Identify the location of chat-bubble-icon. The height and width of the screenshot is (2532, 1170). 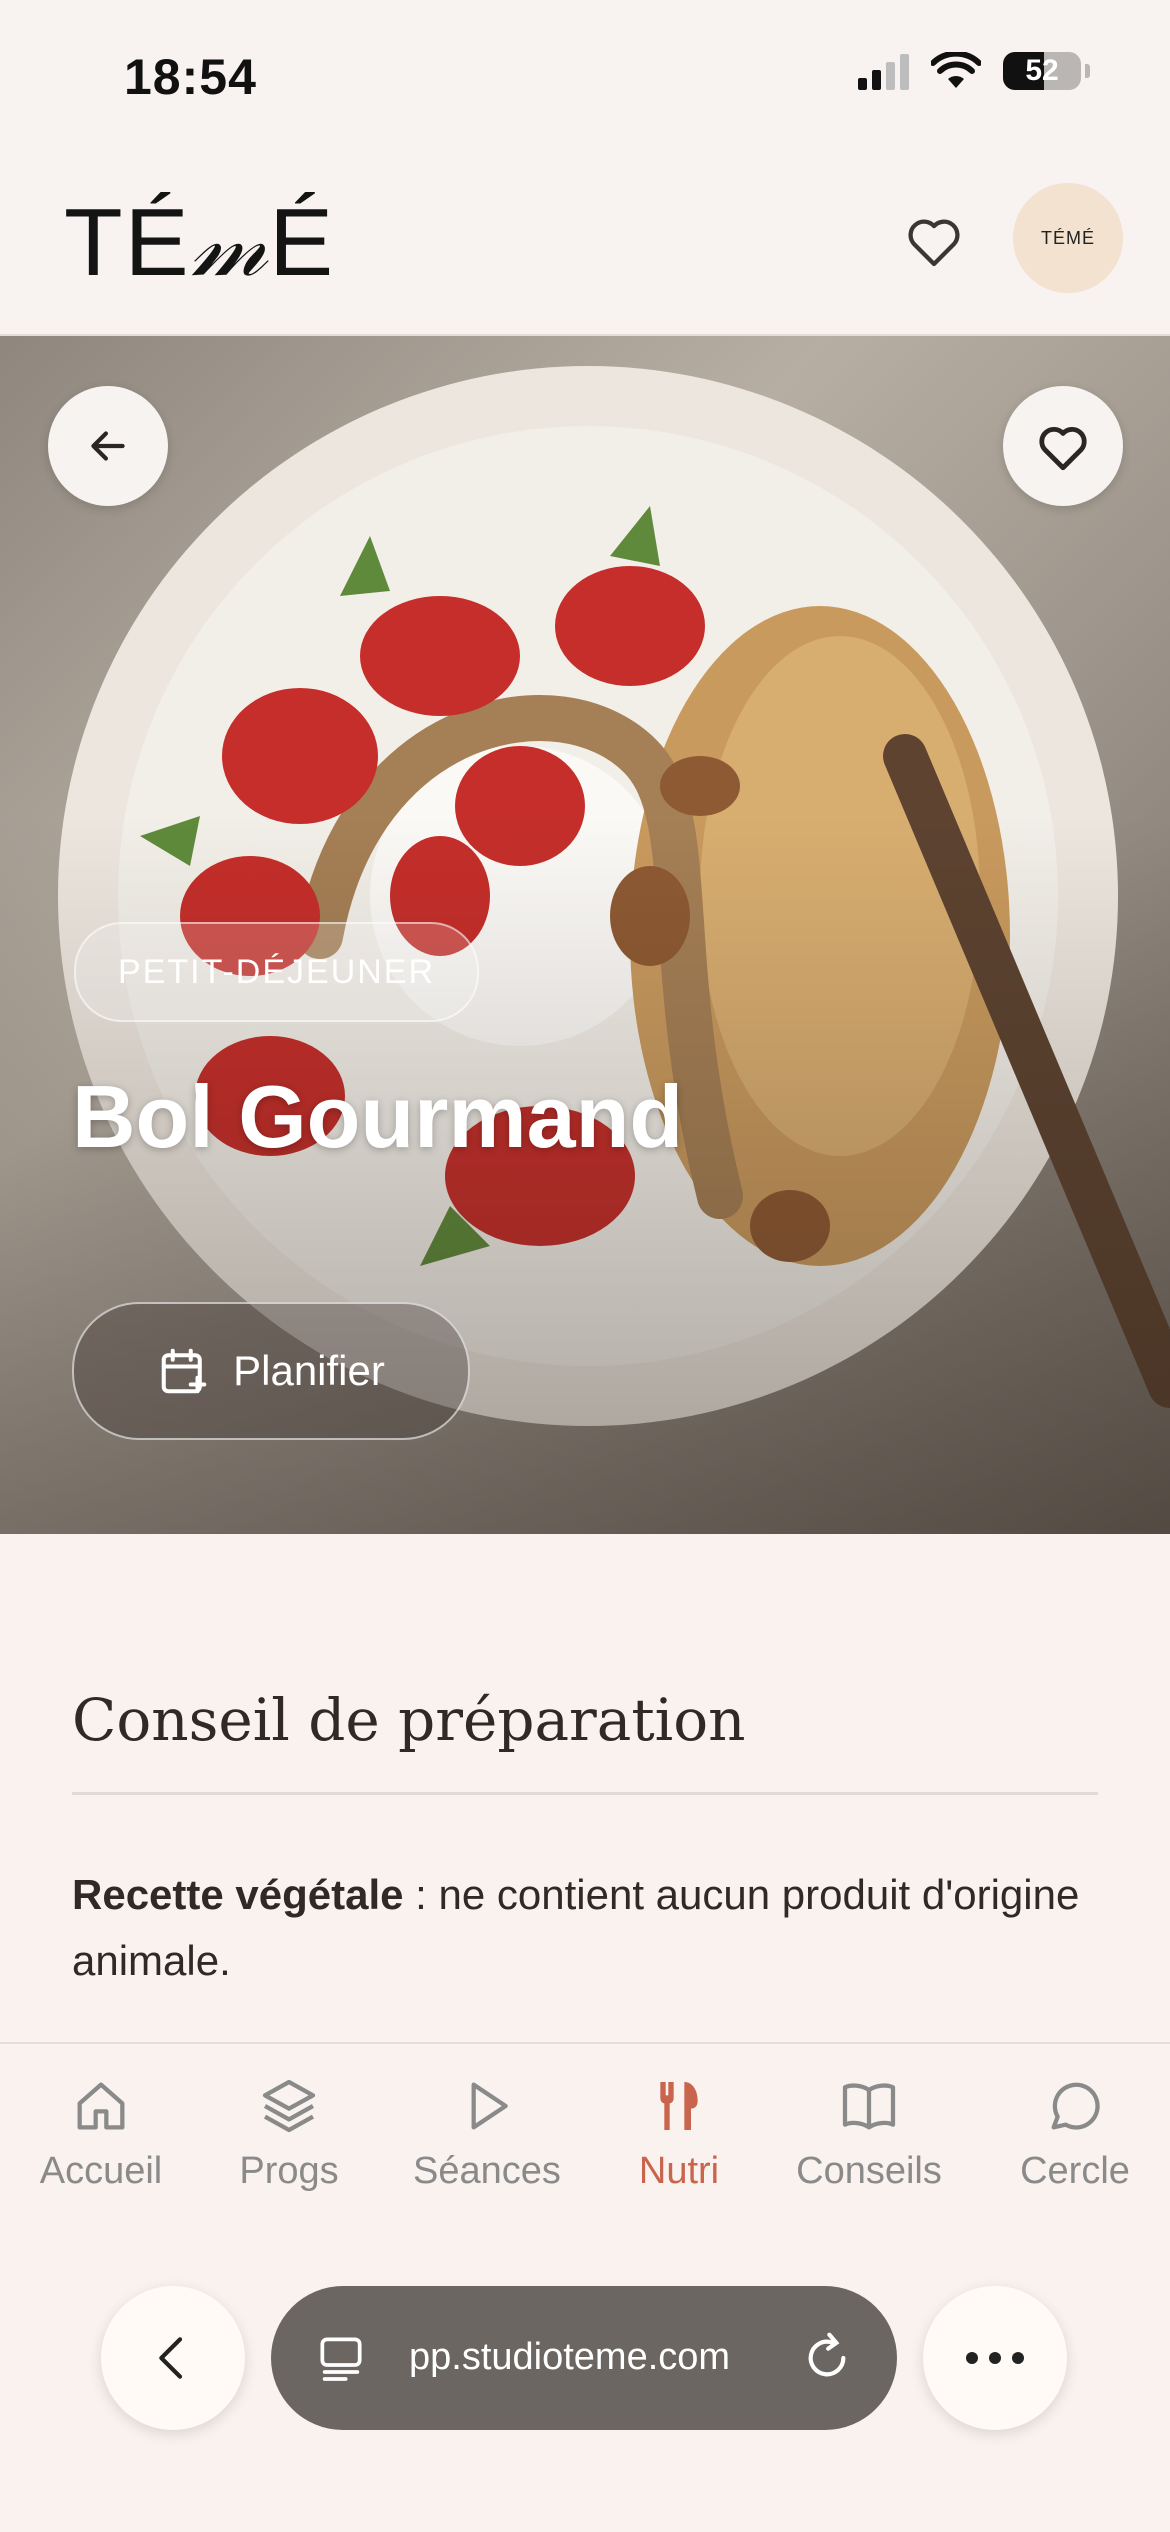
(1075, 2106).